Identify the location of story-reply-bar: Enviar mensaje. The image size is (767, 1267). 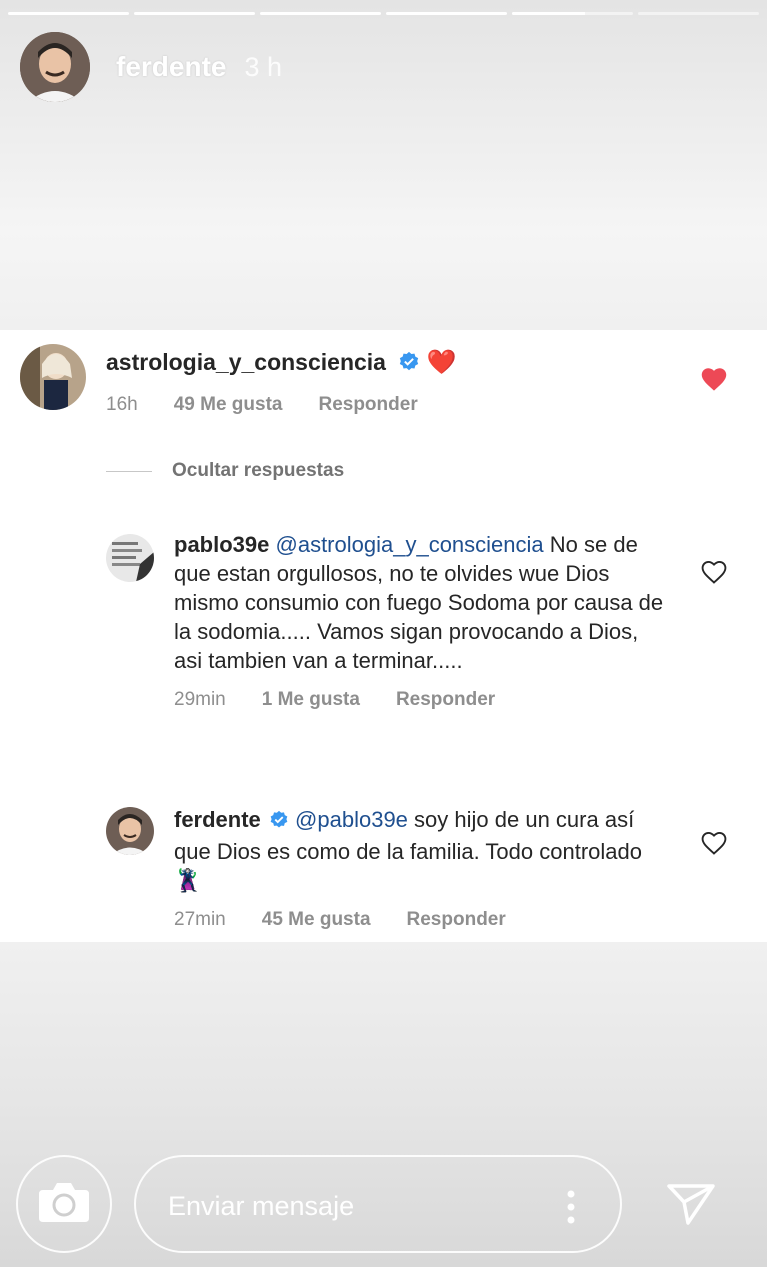
(383, 1205).